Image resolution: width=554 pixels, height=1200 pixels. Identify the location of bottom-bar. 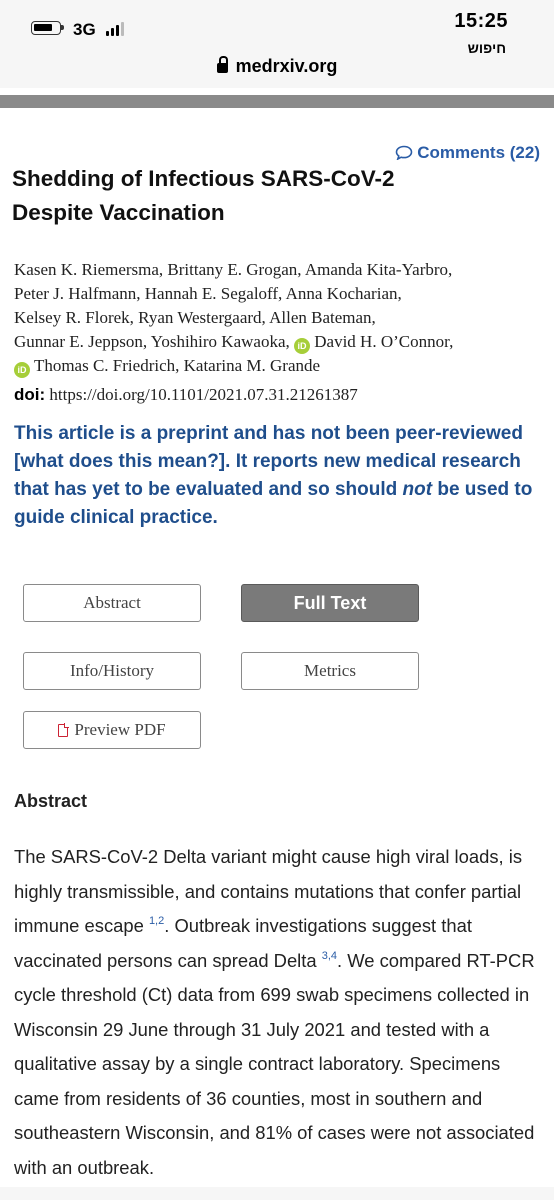
(277, 1193).